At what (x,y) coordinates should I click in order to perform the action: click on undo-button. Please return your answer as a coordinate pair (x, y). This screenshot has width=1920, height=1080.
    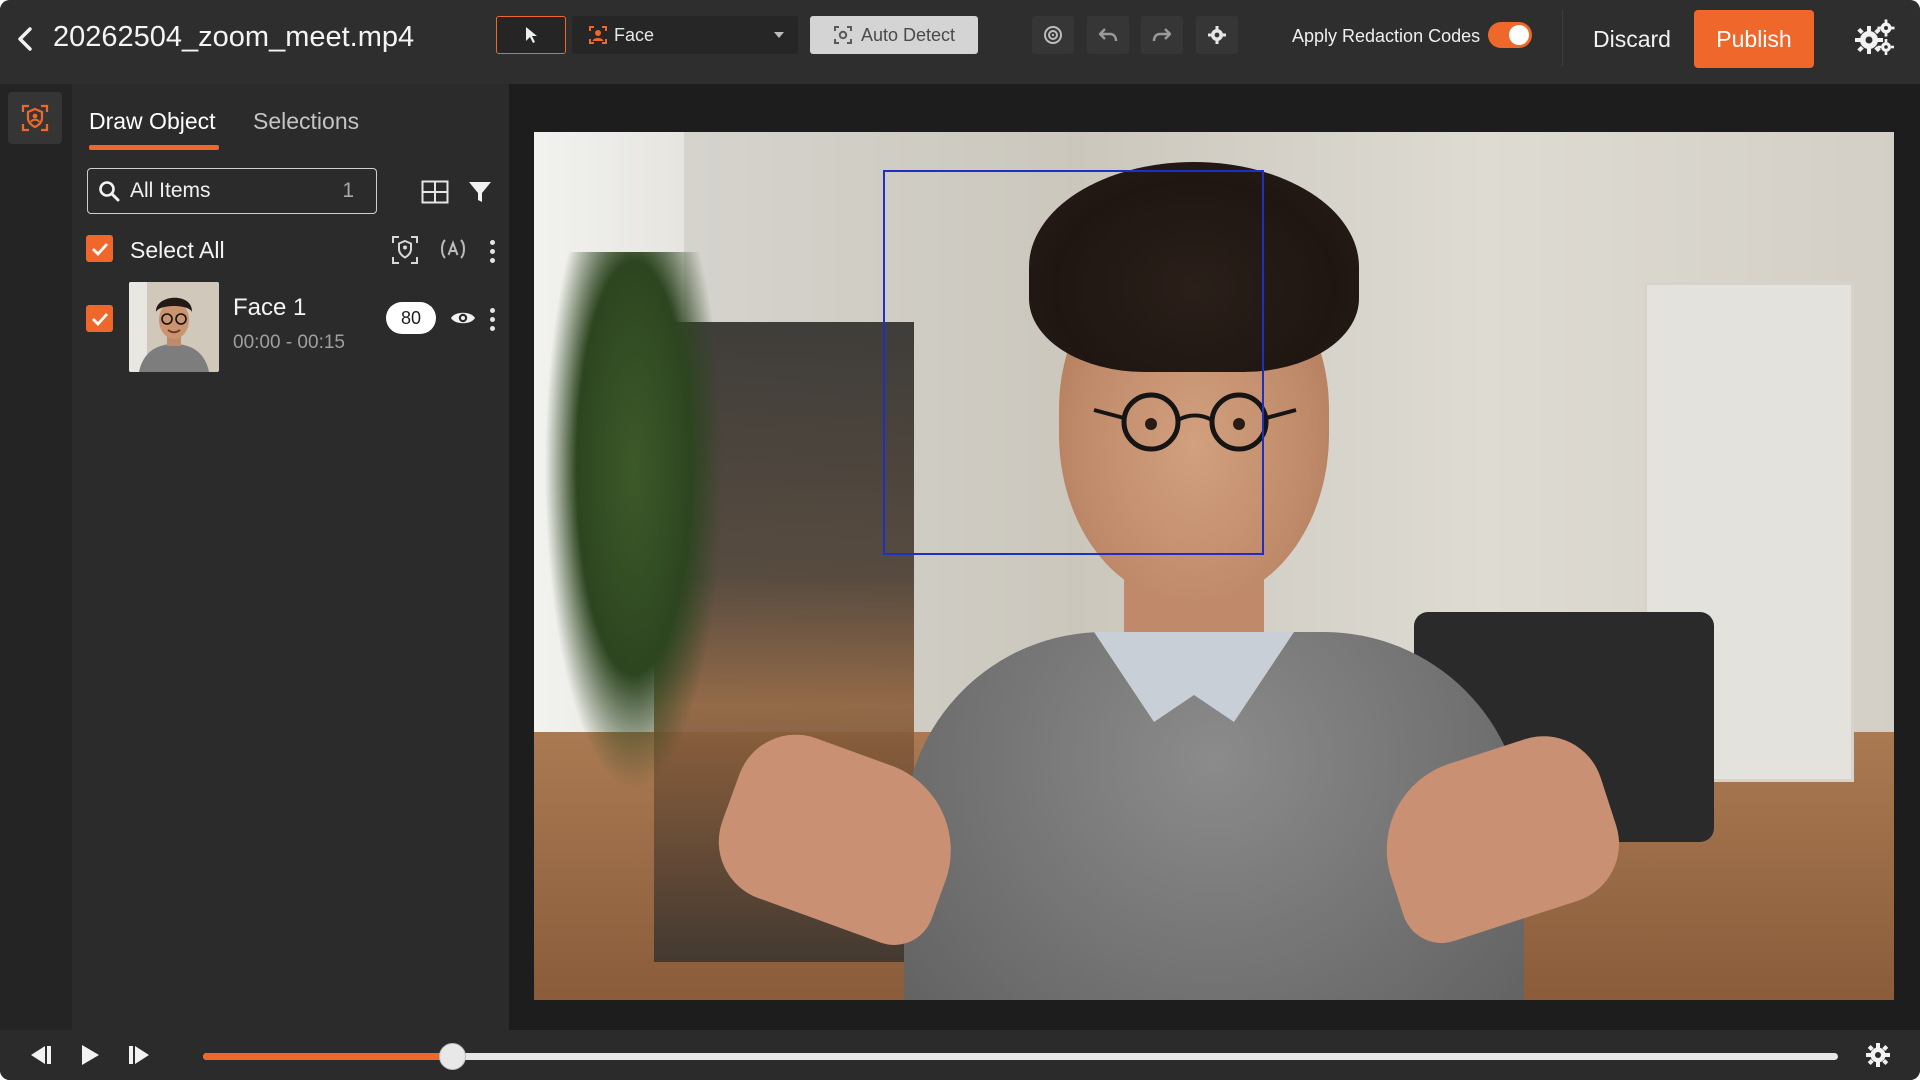
    Looking at the image, I should click on (1108, 35).